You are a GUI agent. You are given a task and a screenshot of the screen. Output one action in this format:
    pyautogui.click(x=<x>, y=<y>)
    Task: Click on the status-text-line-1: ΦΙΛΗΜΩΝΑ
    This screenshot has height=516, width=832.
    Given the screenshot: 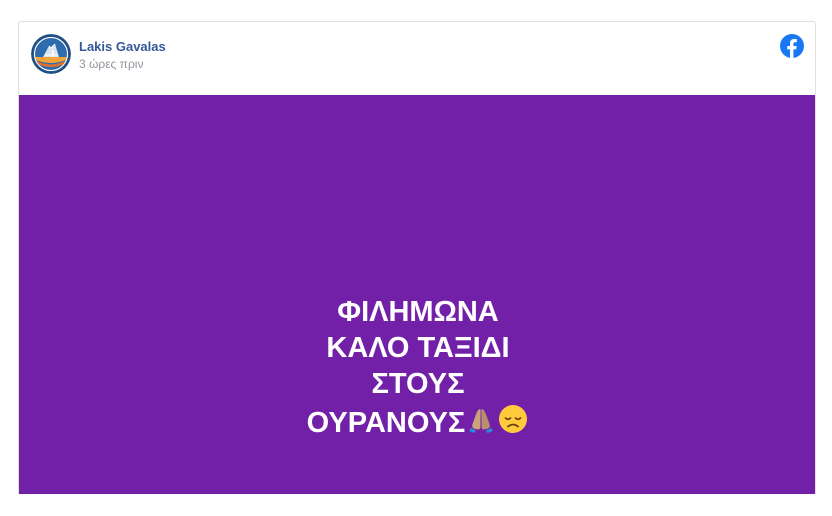 What is the action you would take?
    pyautogui.click(x=418, y=312)
    